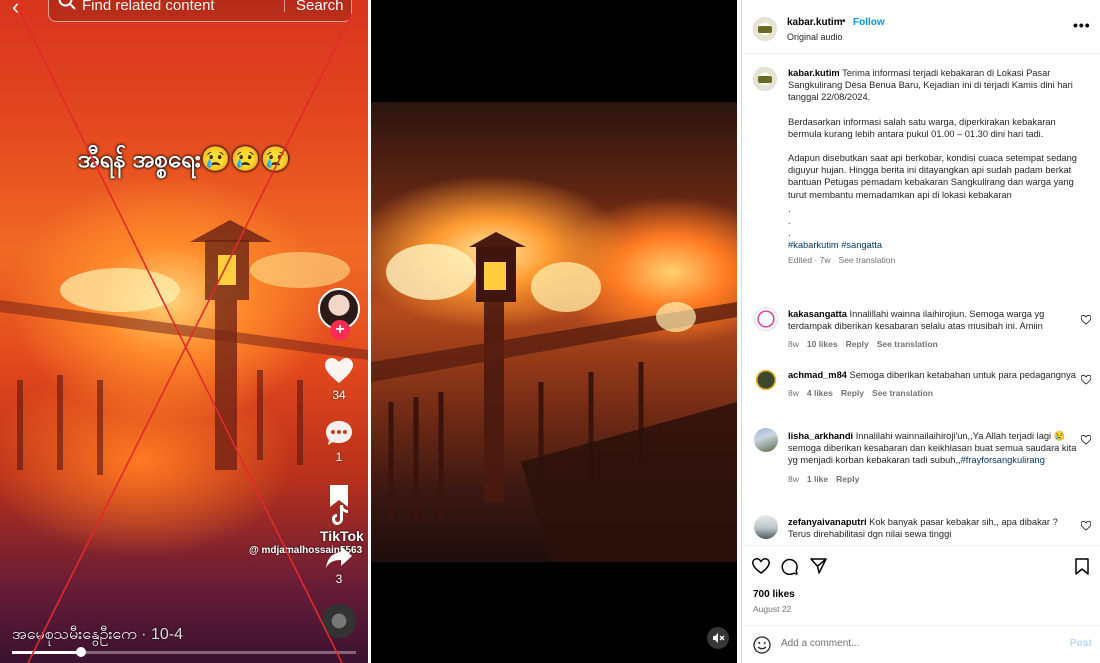 The width and height of the screenshot is (1100, 663). What do you see at coordinates (774, 594) in the screenshot?
I see `likes-count: 700 likes` at bounding box center [774, 594].